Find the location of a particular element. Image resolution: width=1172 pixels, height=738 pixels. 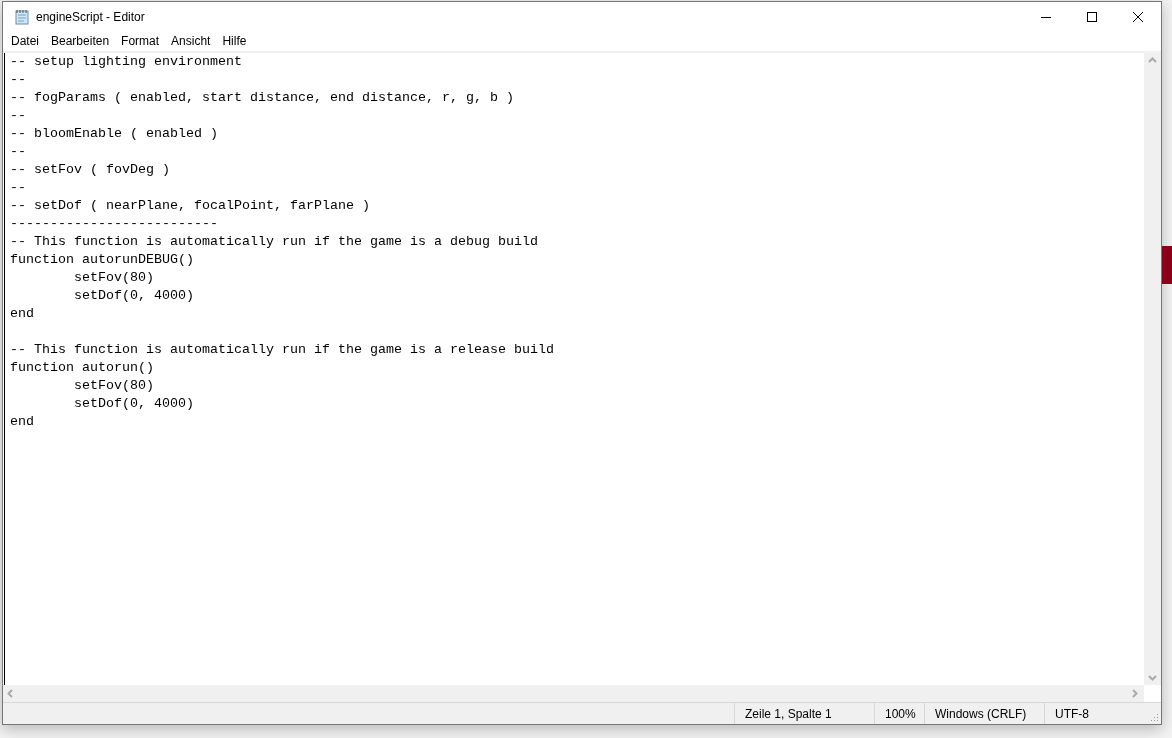

status-text: Zeile 1, Spalte 1 is located at coordinates (788, 713).